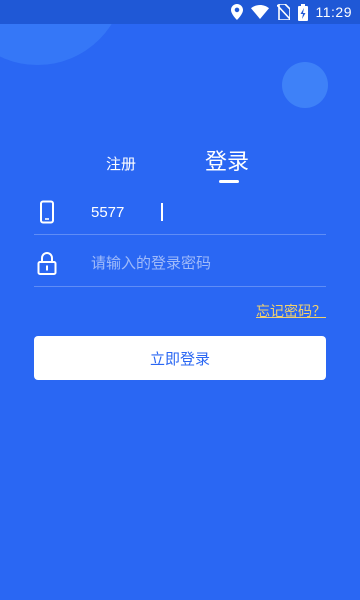 Image resolution: width=360 pixels, height=600 pixels. Describe the element at coordinates (305, 85) in the screenshot. I see `decorative-bubble-small` at that location.